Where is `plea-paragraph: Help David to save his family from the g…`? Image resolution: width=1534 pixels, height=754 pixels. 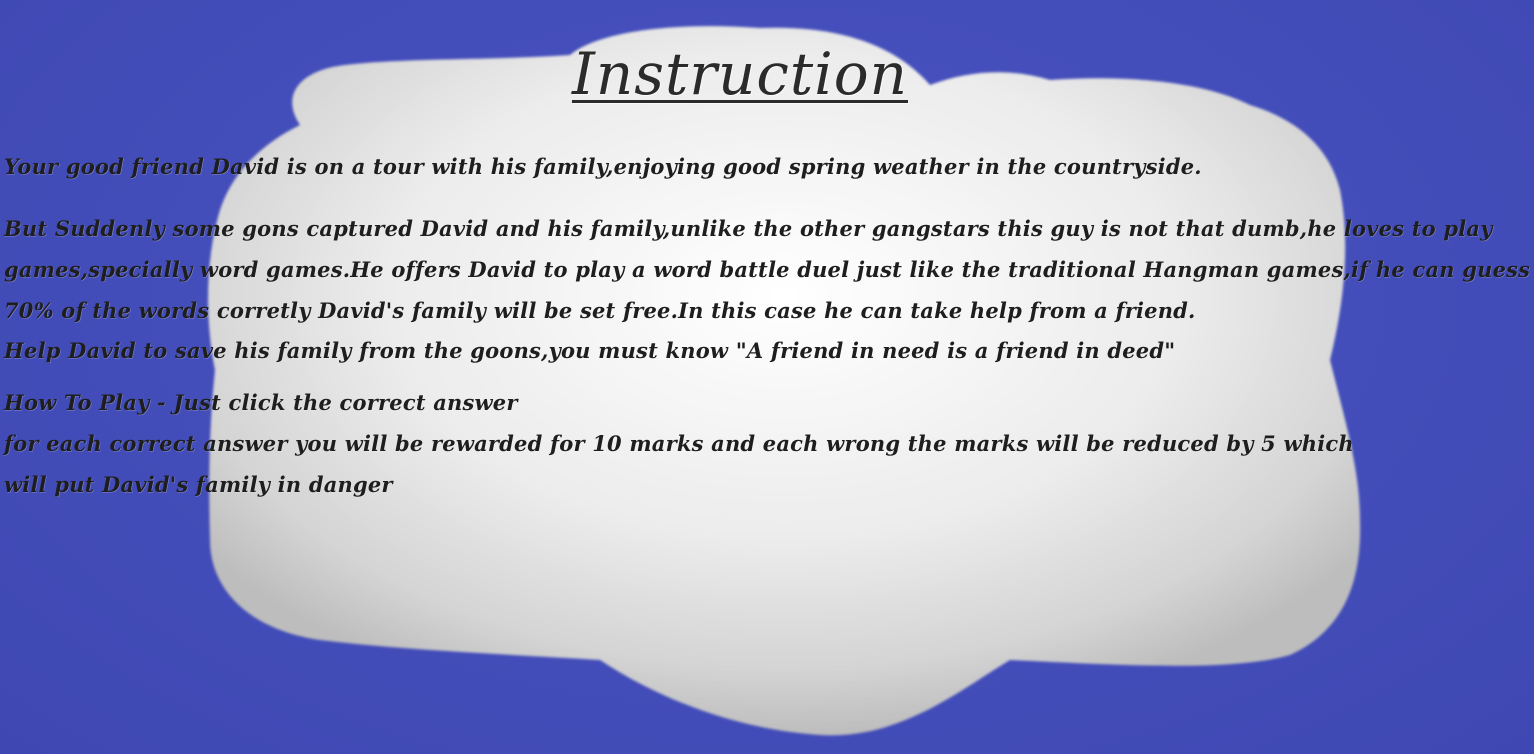
plea-paragraph: Help David to save his family from the g… is located at coordinates (589, 350).